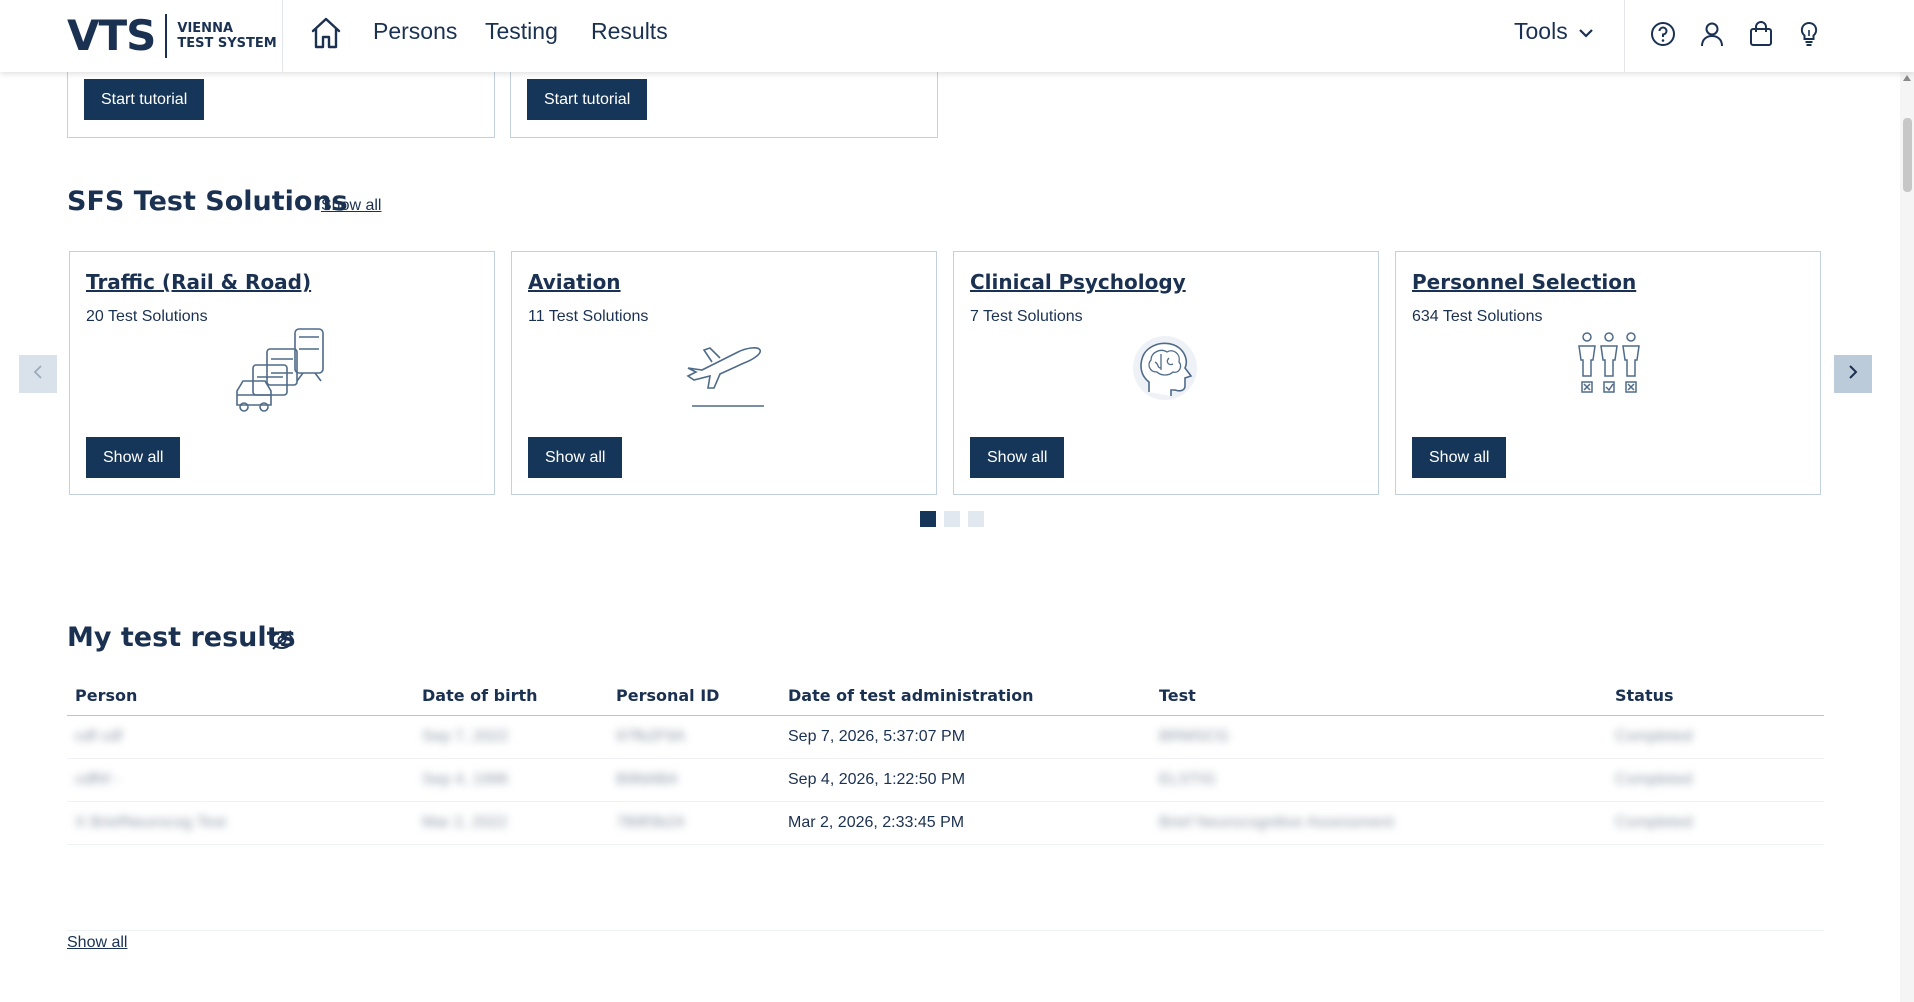  I want to click on solutions-section-title: SFS Test Solutions, so click(207, 201).